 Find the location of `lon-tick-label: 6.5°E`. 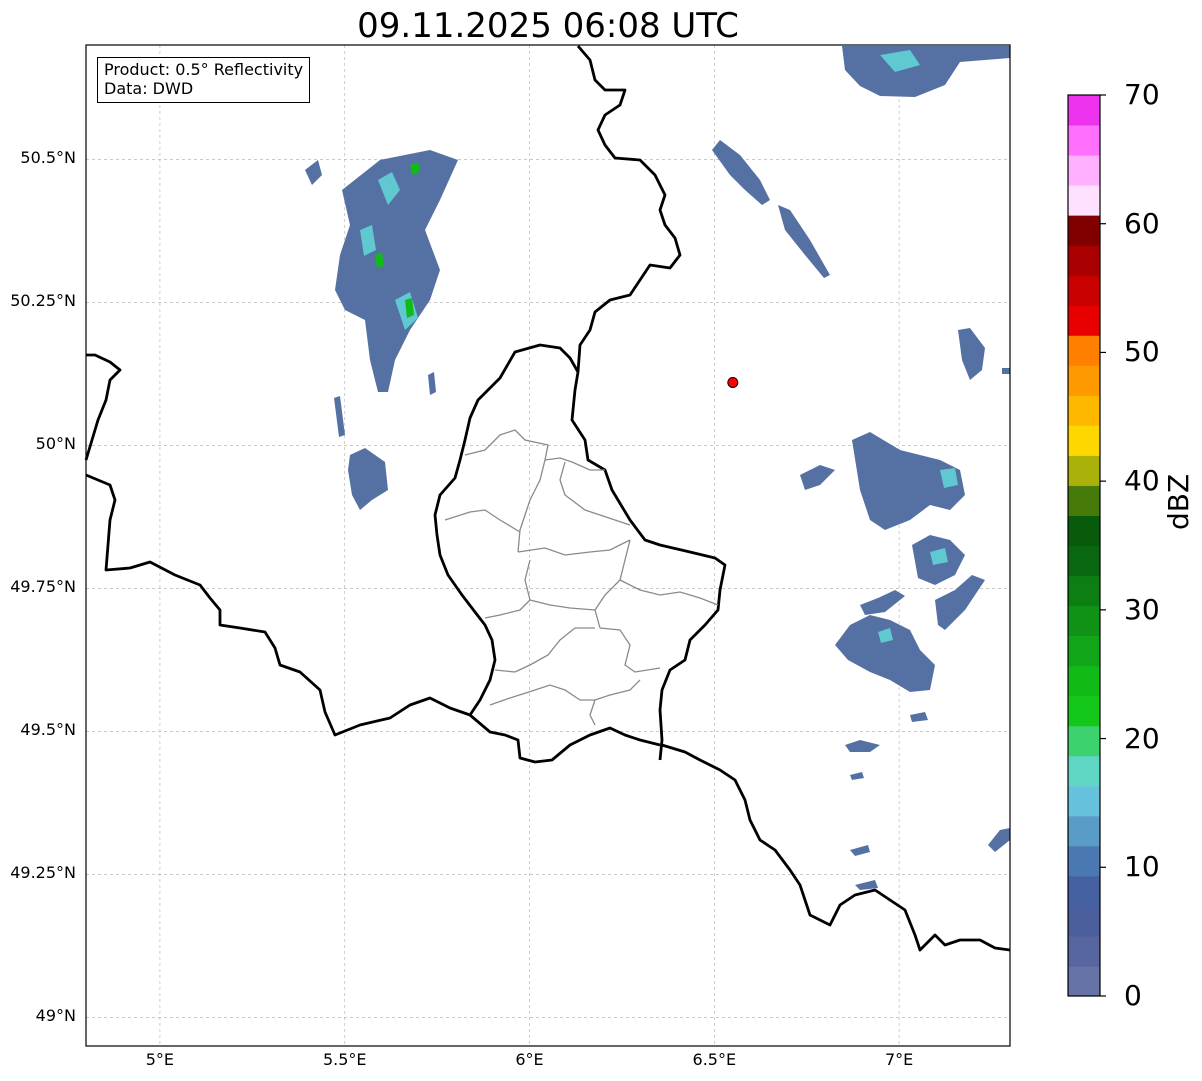

lon-tick-label: 6.5°E is located at coordinates (714, 1059).